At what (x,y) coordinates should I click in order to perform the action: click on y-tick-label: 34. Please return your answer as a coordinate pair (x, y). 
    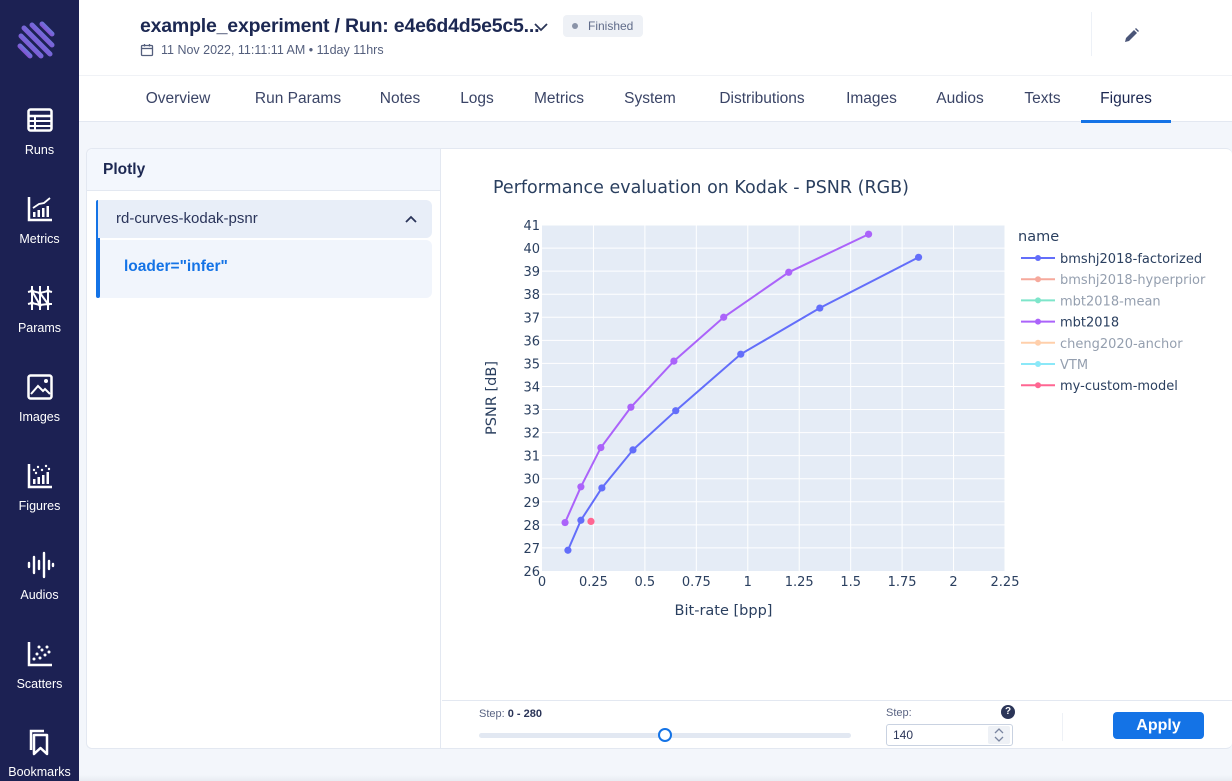
    Looking at the image, I should click on (531, 387).